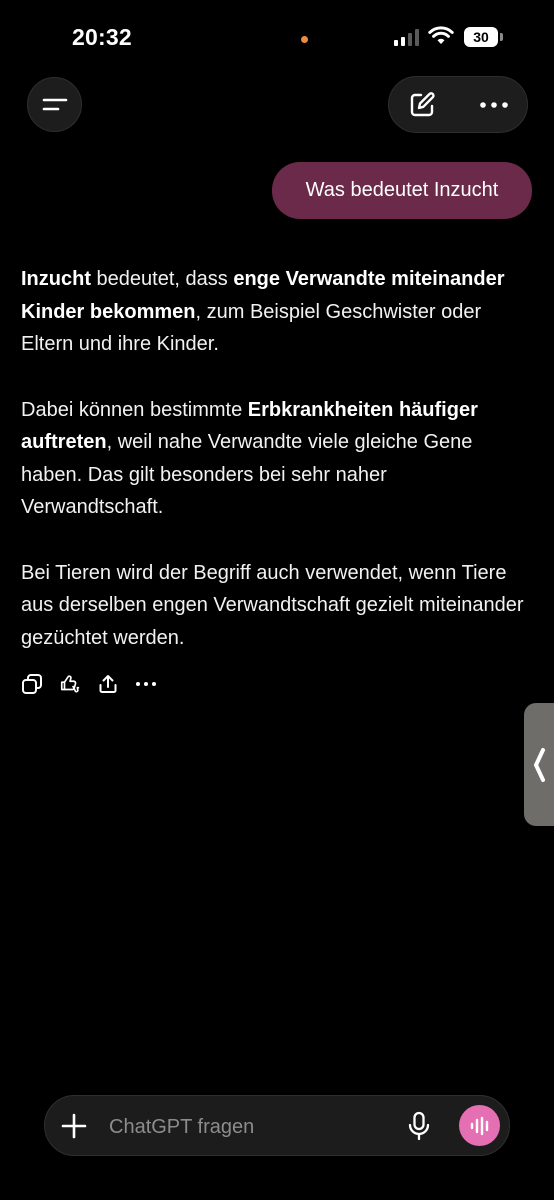 This screenshot has height=1200, width=554. Describe the element at coordinates (134, 409) in the screenshot. I see `reply-text: Dabei können bestimmte` at that location.